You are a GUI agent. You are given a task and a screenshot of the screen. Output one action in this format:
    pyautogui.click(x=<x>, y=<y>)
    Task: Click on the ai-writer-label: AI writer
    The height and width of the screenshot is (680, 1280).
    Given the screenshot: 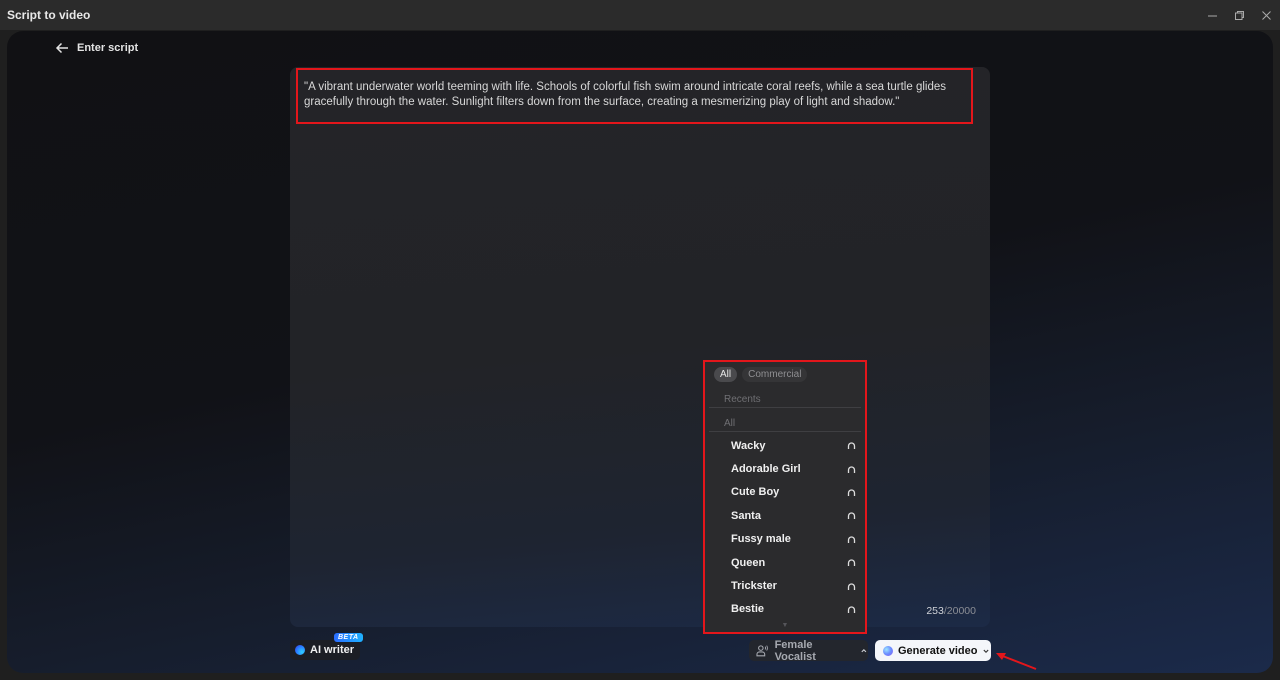 What is the action you would take?
    pyautogui.click(x=332, y=650)
    